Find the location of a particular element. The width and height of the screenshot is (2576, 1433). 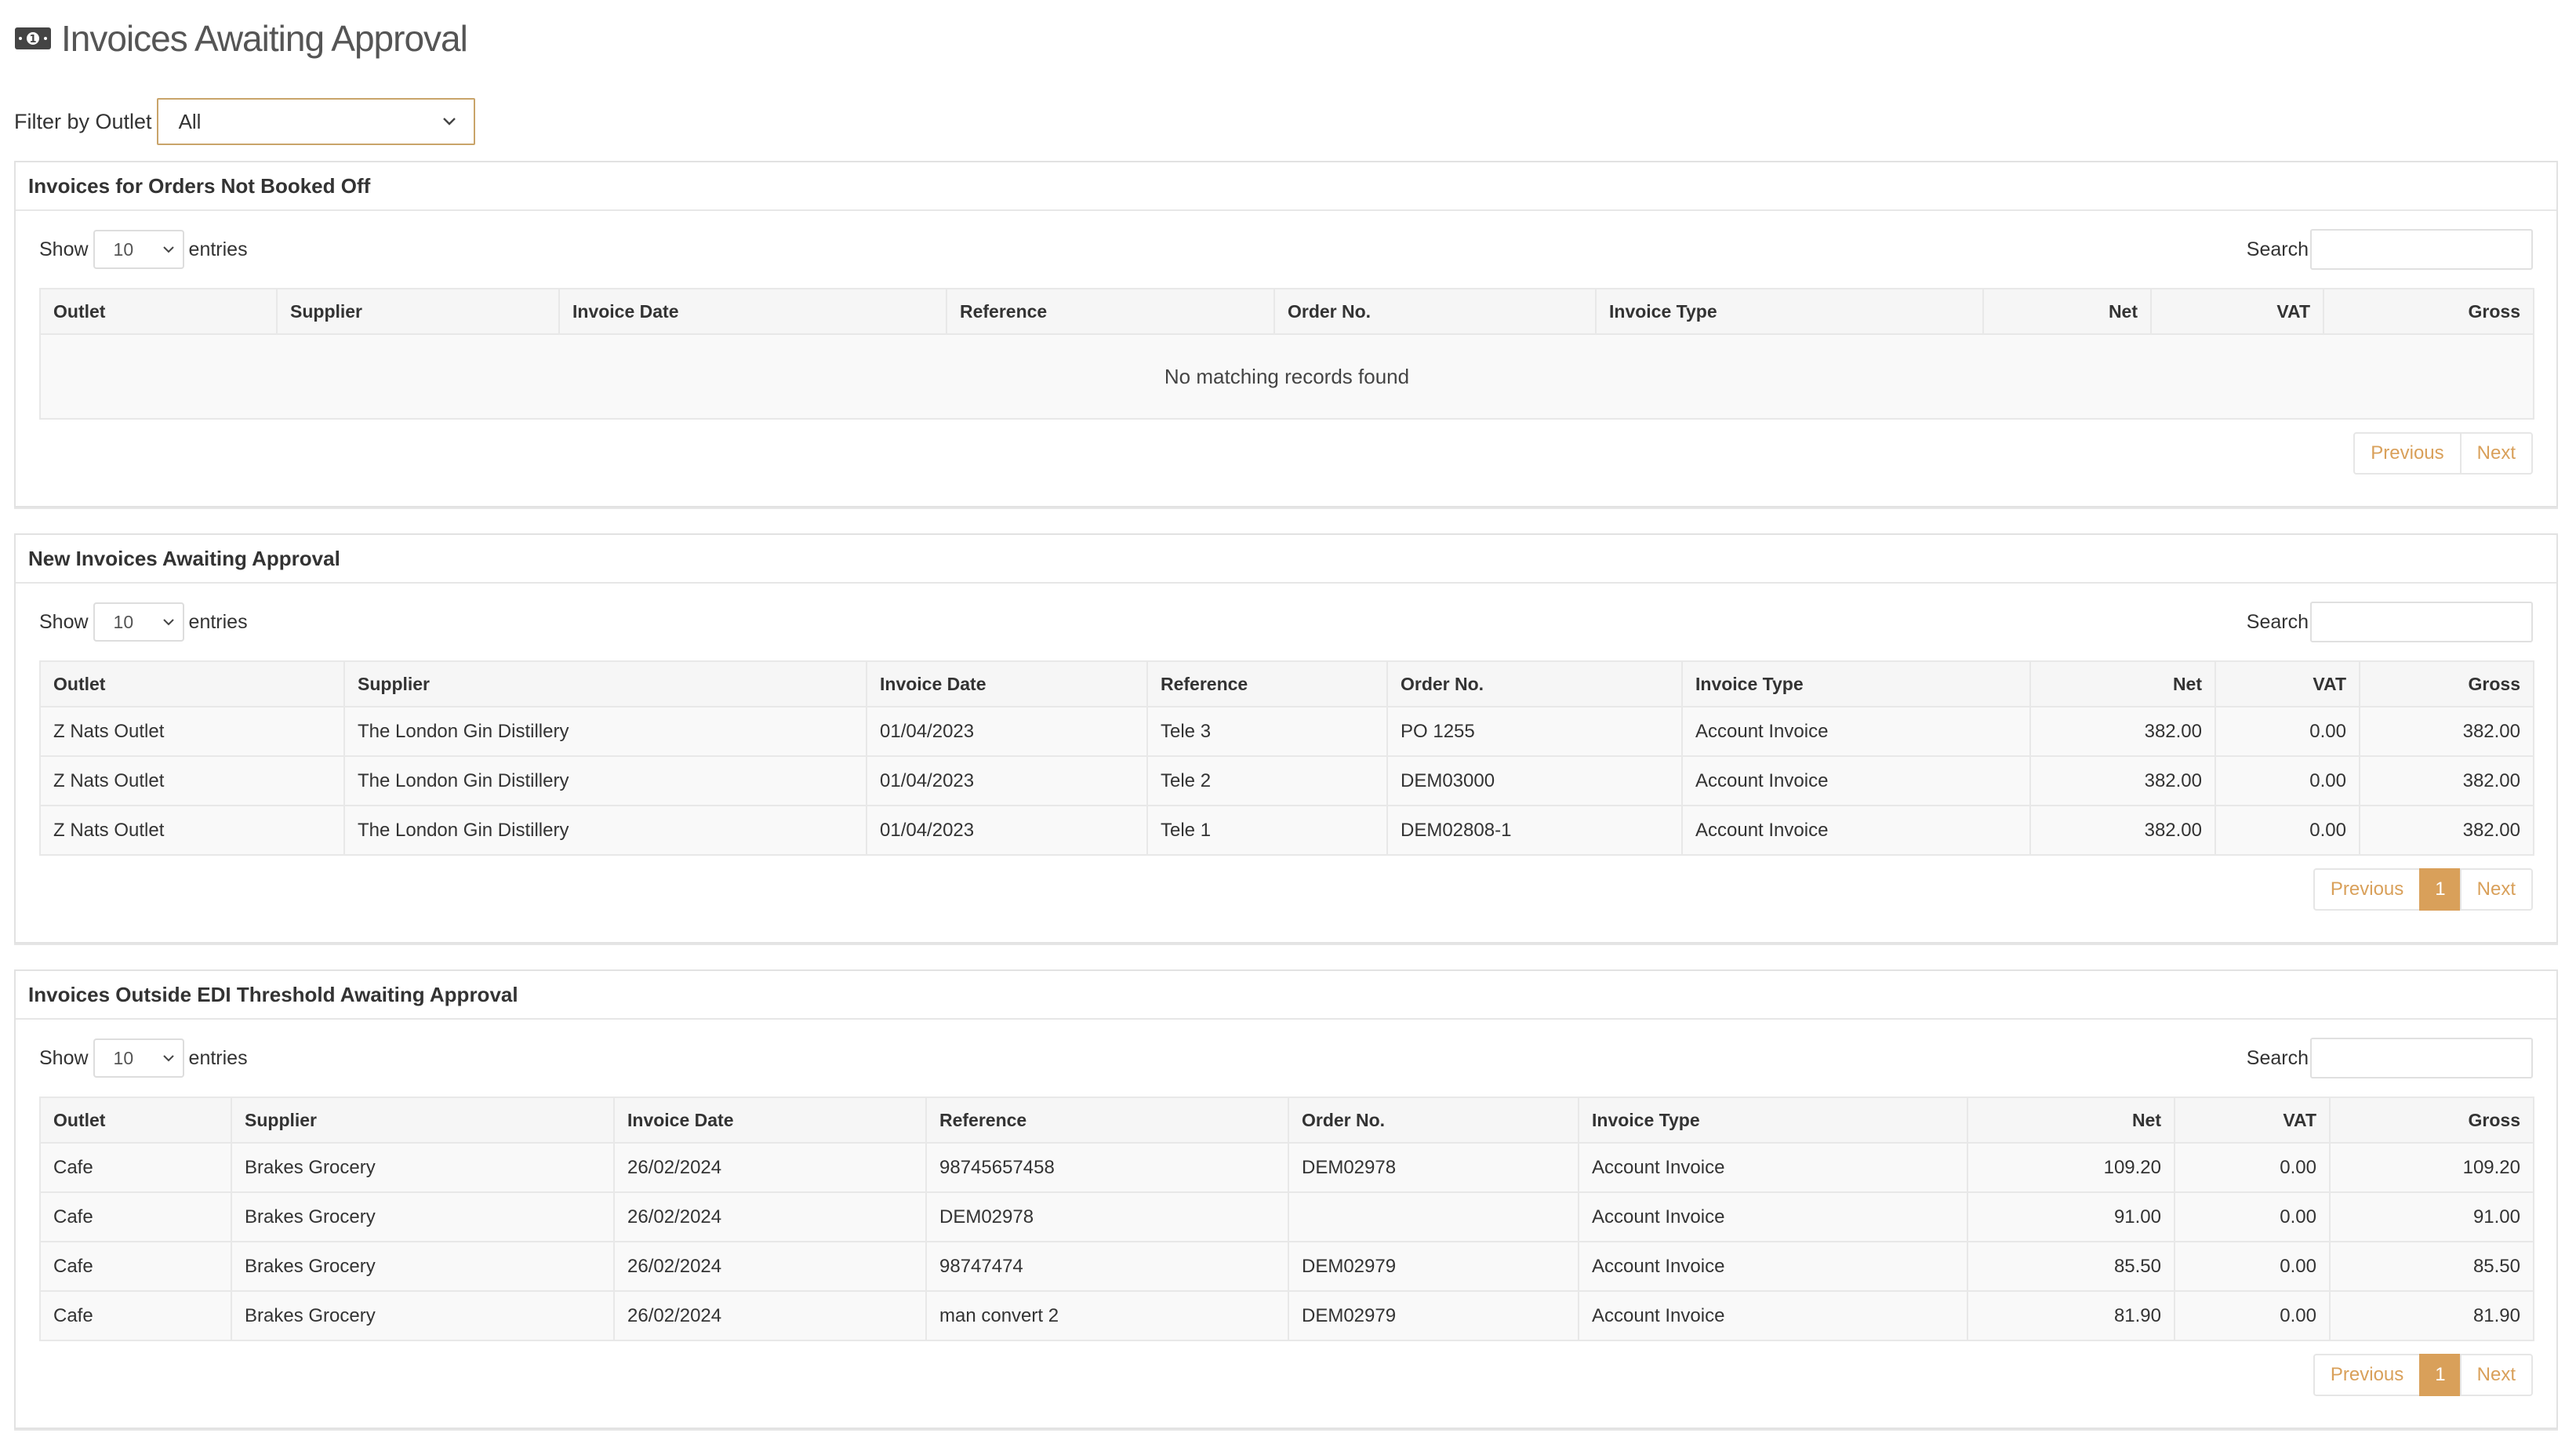

pagination: Previous Next is located at coordinates (1286, 453).